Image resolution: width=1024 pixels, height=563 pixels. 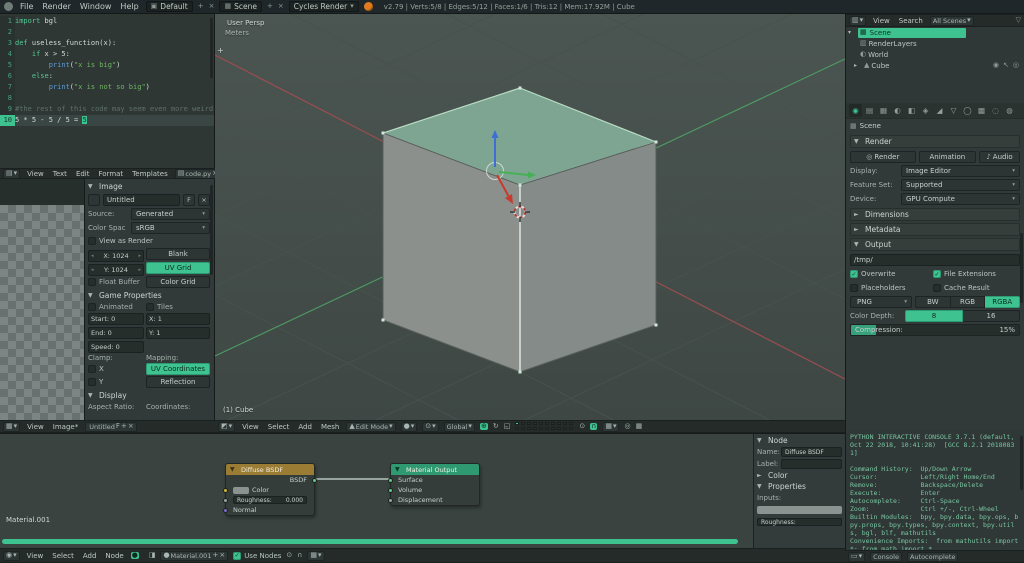 What do you see at coordinates (1006, 65) in the screenshot?
I see `selectable-icon: ↖` at bounding box center [1006, 65].